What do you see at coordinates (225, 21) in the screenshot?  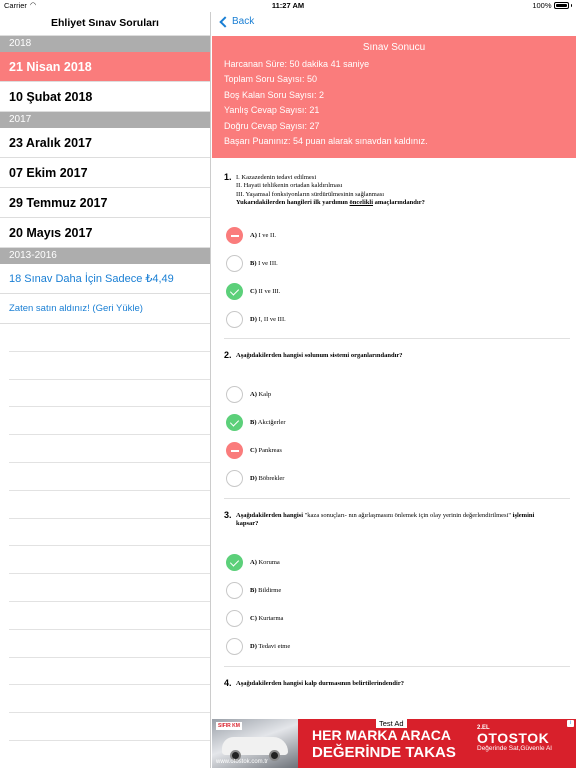 I see `chevron-left-icon` at bounding box center [225, 21].